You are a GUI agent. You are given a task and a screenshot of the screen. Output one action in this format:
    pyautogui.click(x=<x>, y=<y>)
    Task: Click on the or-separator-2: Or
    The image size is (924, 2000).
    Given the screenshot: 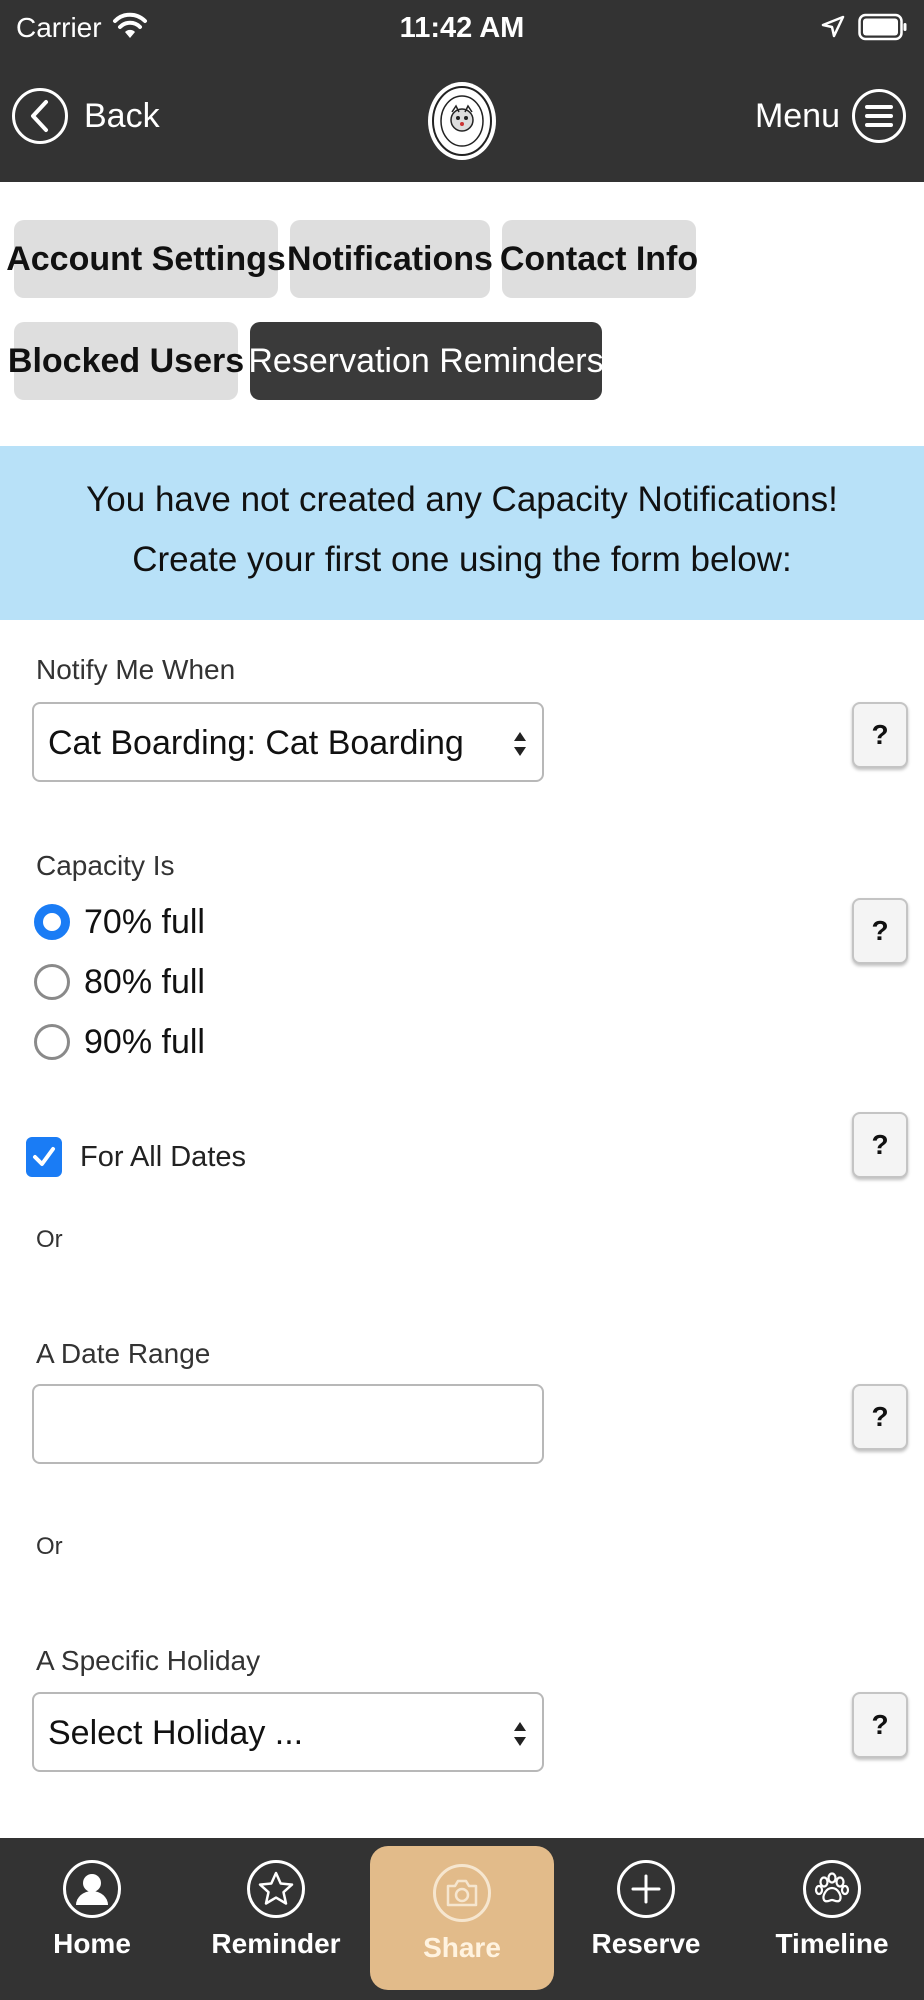 What is the action you would take?
    pyautogui.click(x=49, y=1546)
    